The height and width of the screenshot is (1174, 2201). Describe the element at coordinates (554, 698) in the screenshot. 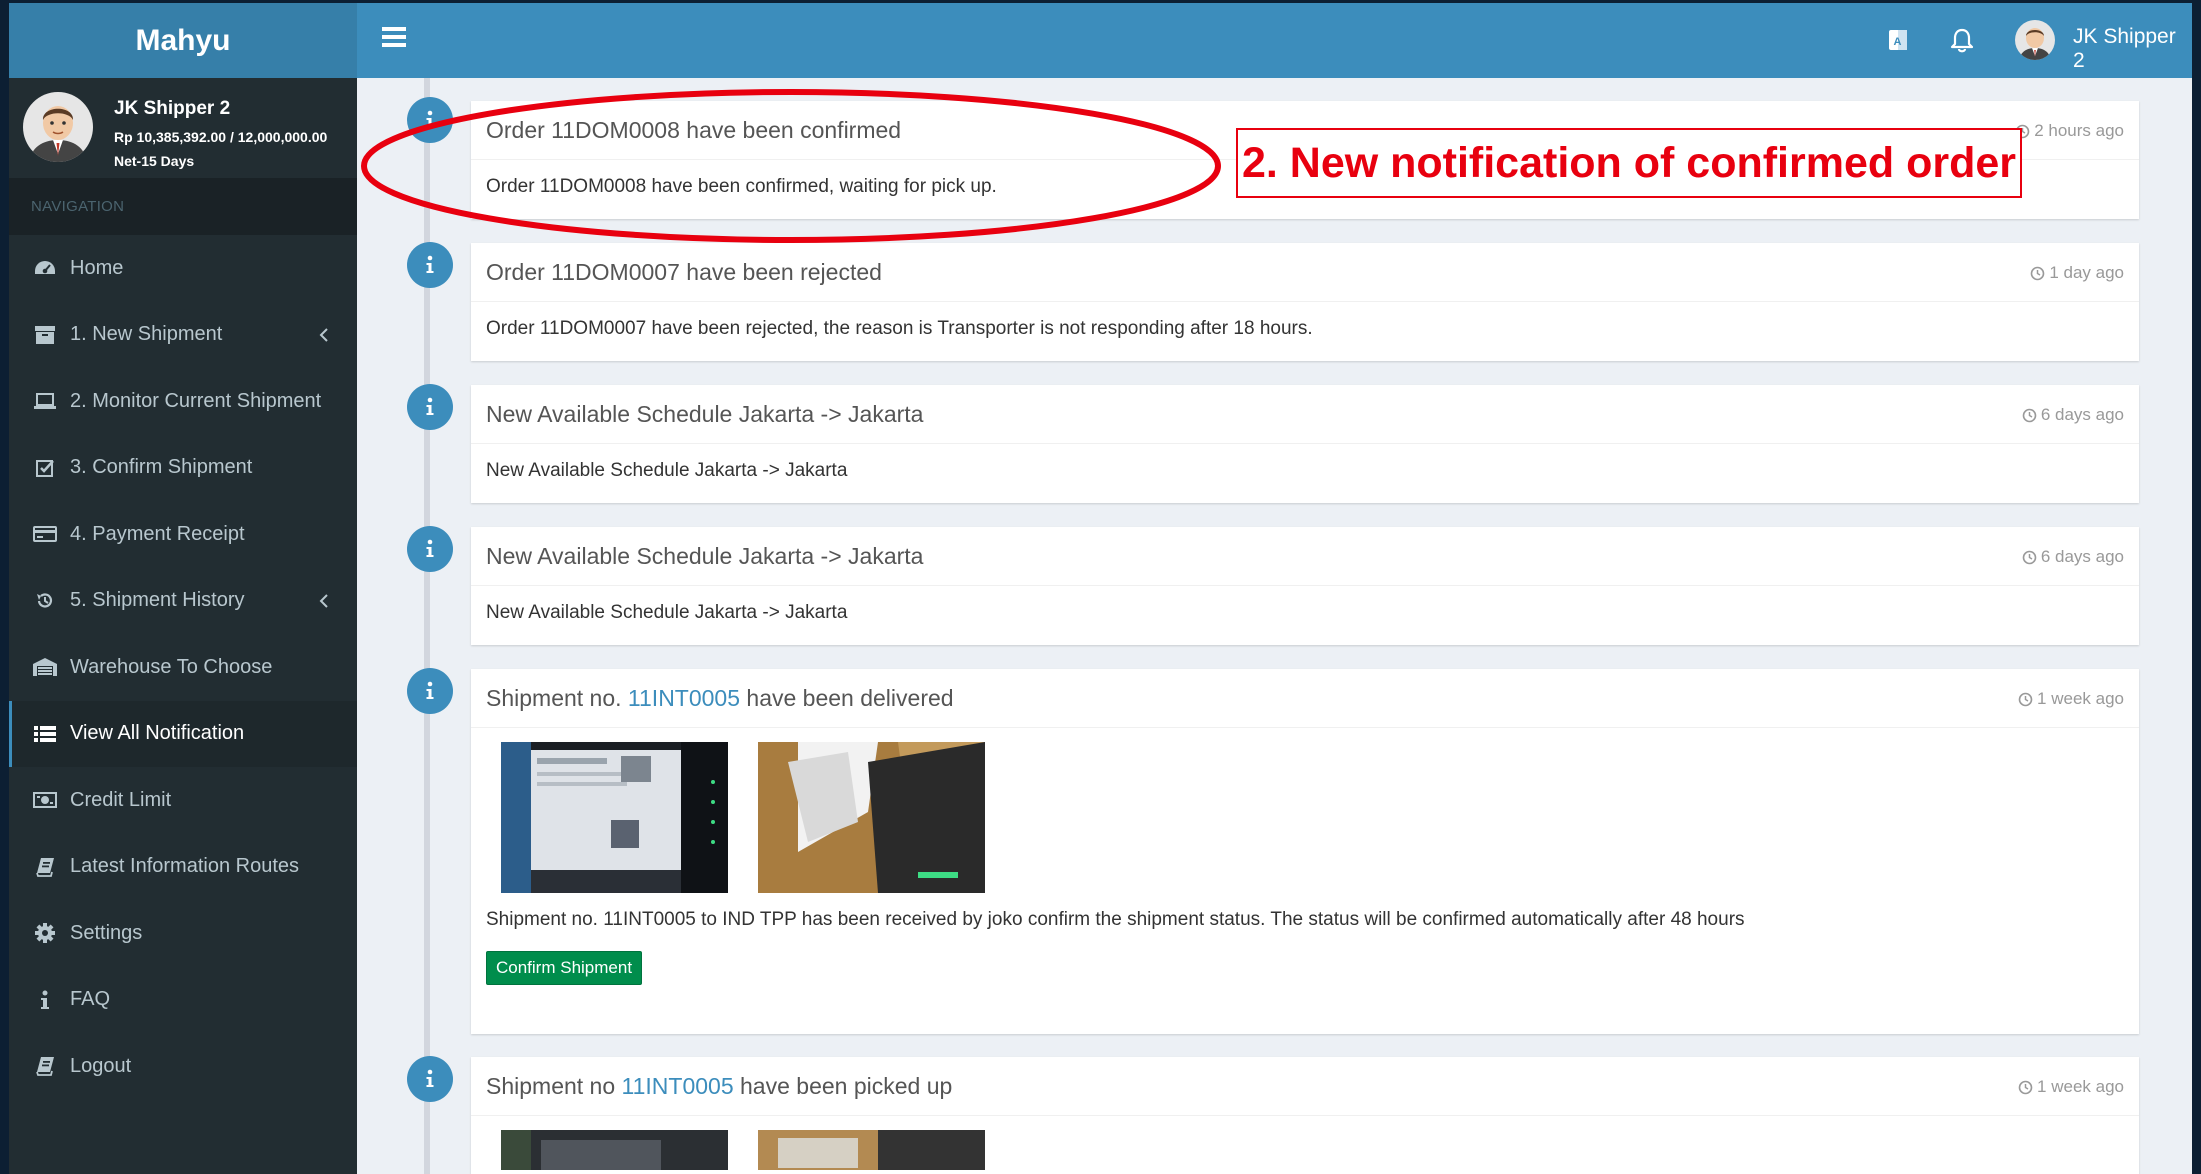

I see `title-prefix: Shipment no.` at that location.